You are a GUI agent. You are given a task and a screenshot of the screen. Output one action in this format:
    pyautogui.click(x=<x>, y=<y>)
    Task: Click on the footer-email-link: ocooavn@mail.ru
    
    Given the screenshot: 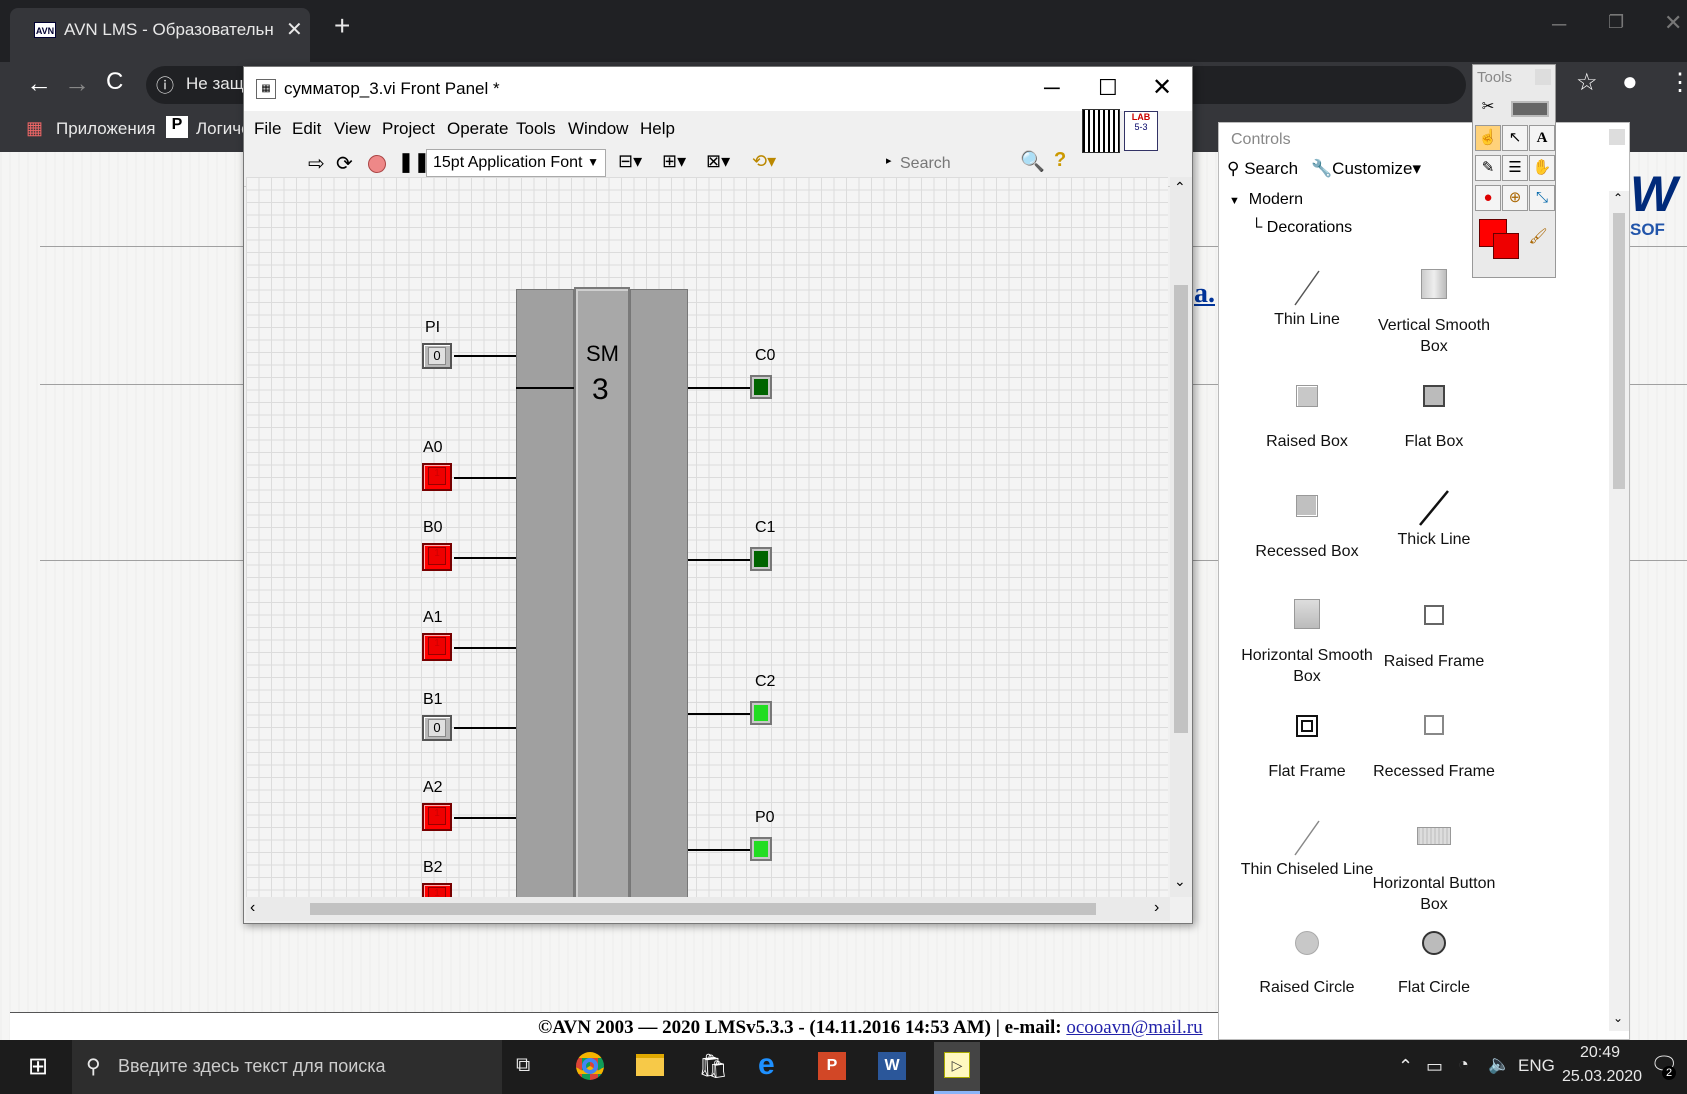 What is the action you would take?
    pyautogui.click(x=1134, y=1027)
    